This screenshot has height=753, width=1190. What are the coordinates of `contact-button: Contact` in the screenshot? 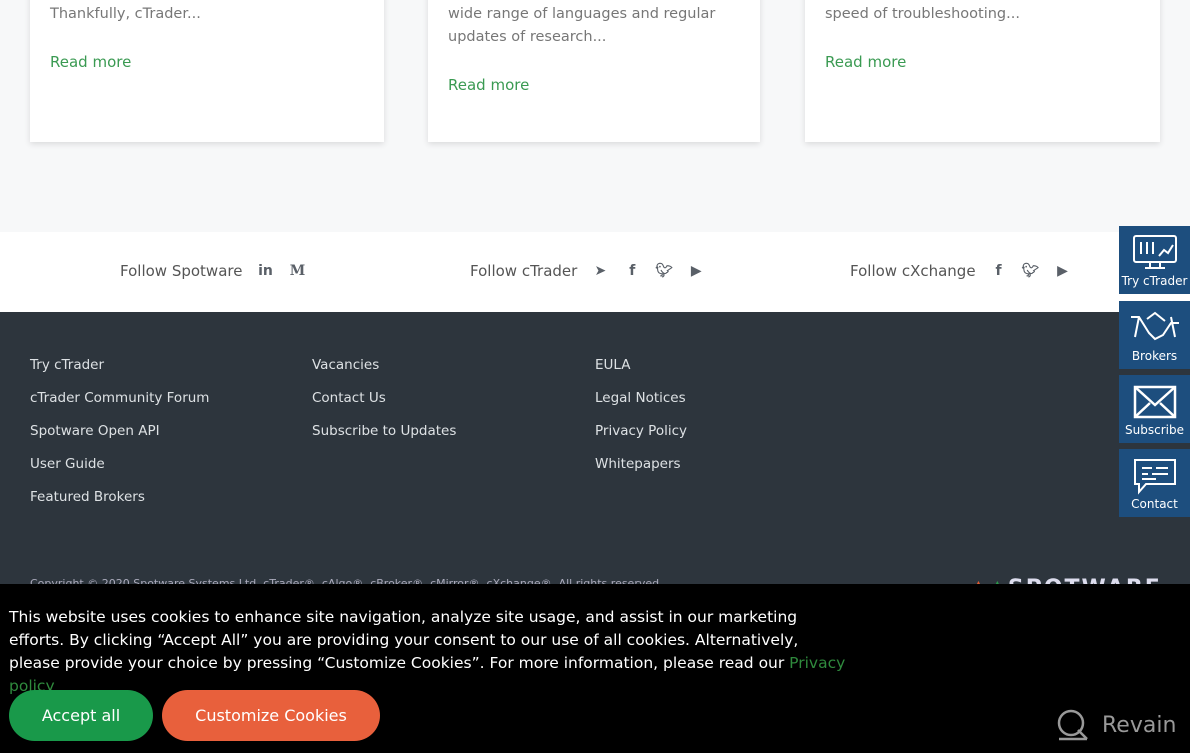 It's located at (1154, 483).